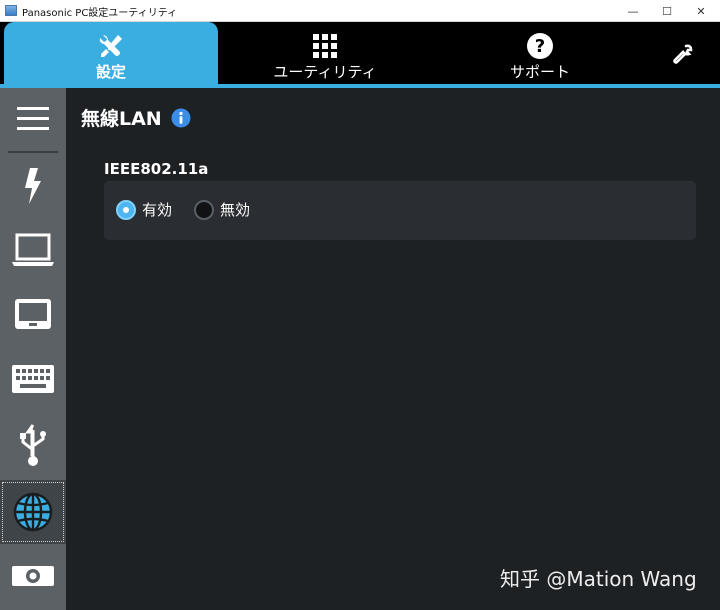 This screenshot has width=720, height=610. I want to click on grid-icon, so click(325, 46).